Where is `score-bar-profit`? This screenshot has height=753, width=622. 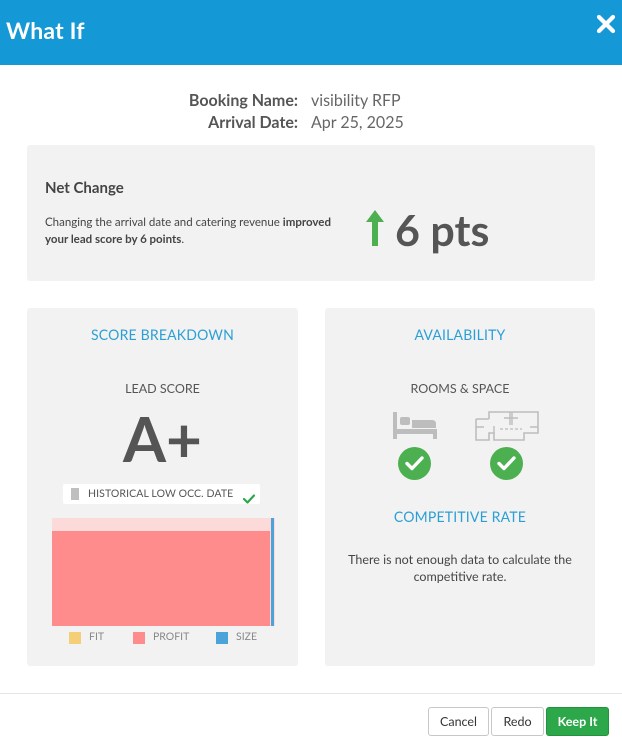 score-bar-profit is located at coordinates (161, 578).